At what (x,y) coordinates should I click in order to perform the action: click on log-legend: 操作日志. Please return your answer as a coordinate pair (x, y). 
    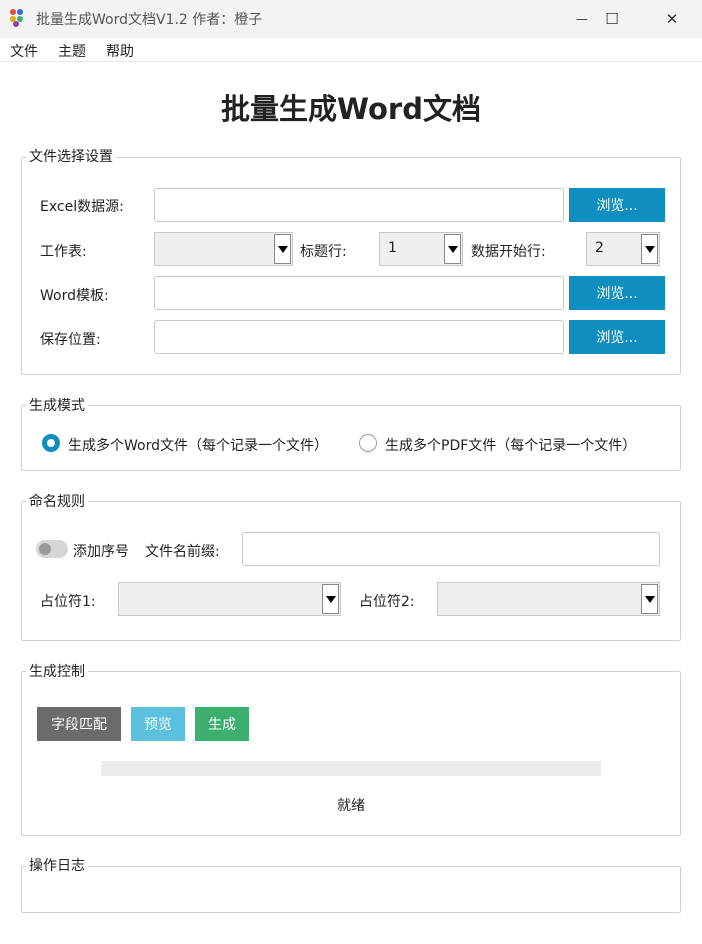
    Looking at the image, I should click on (57, 866).